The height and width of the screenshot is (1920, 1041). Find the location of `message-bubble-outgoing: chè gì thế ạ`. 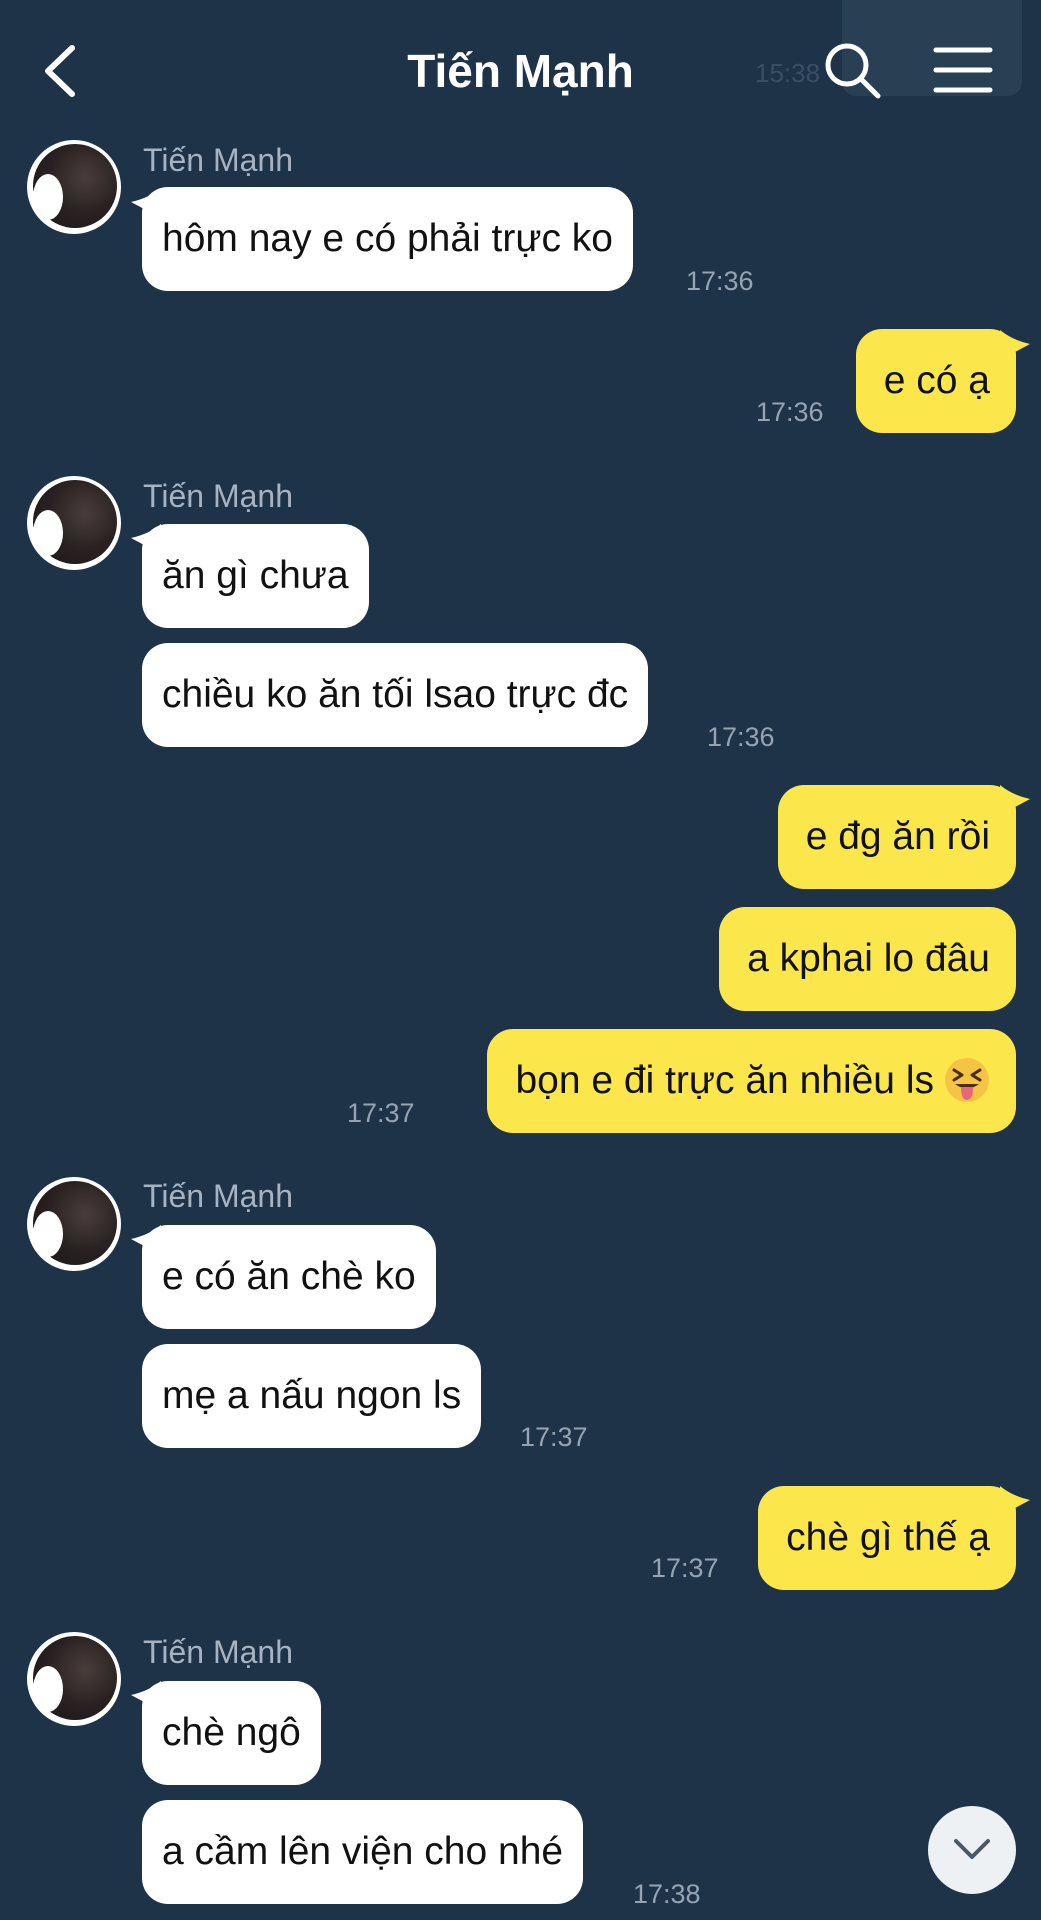

message-bubble-outgoing: chè gì thế ạ is located at coordinates (887, 1538).